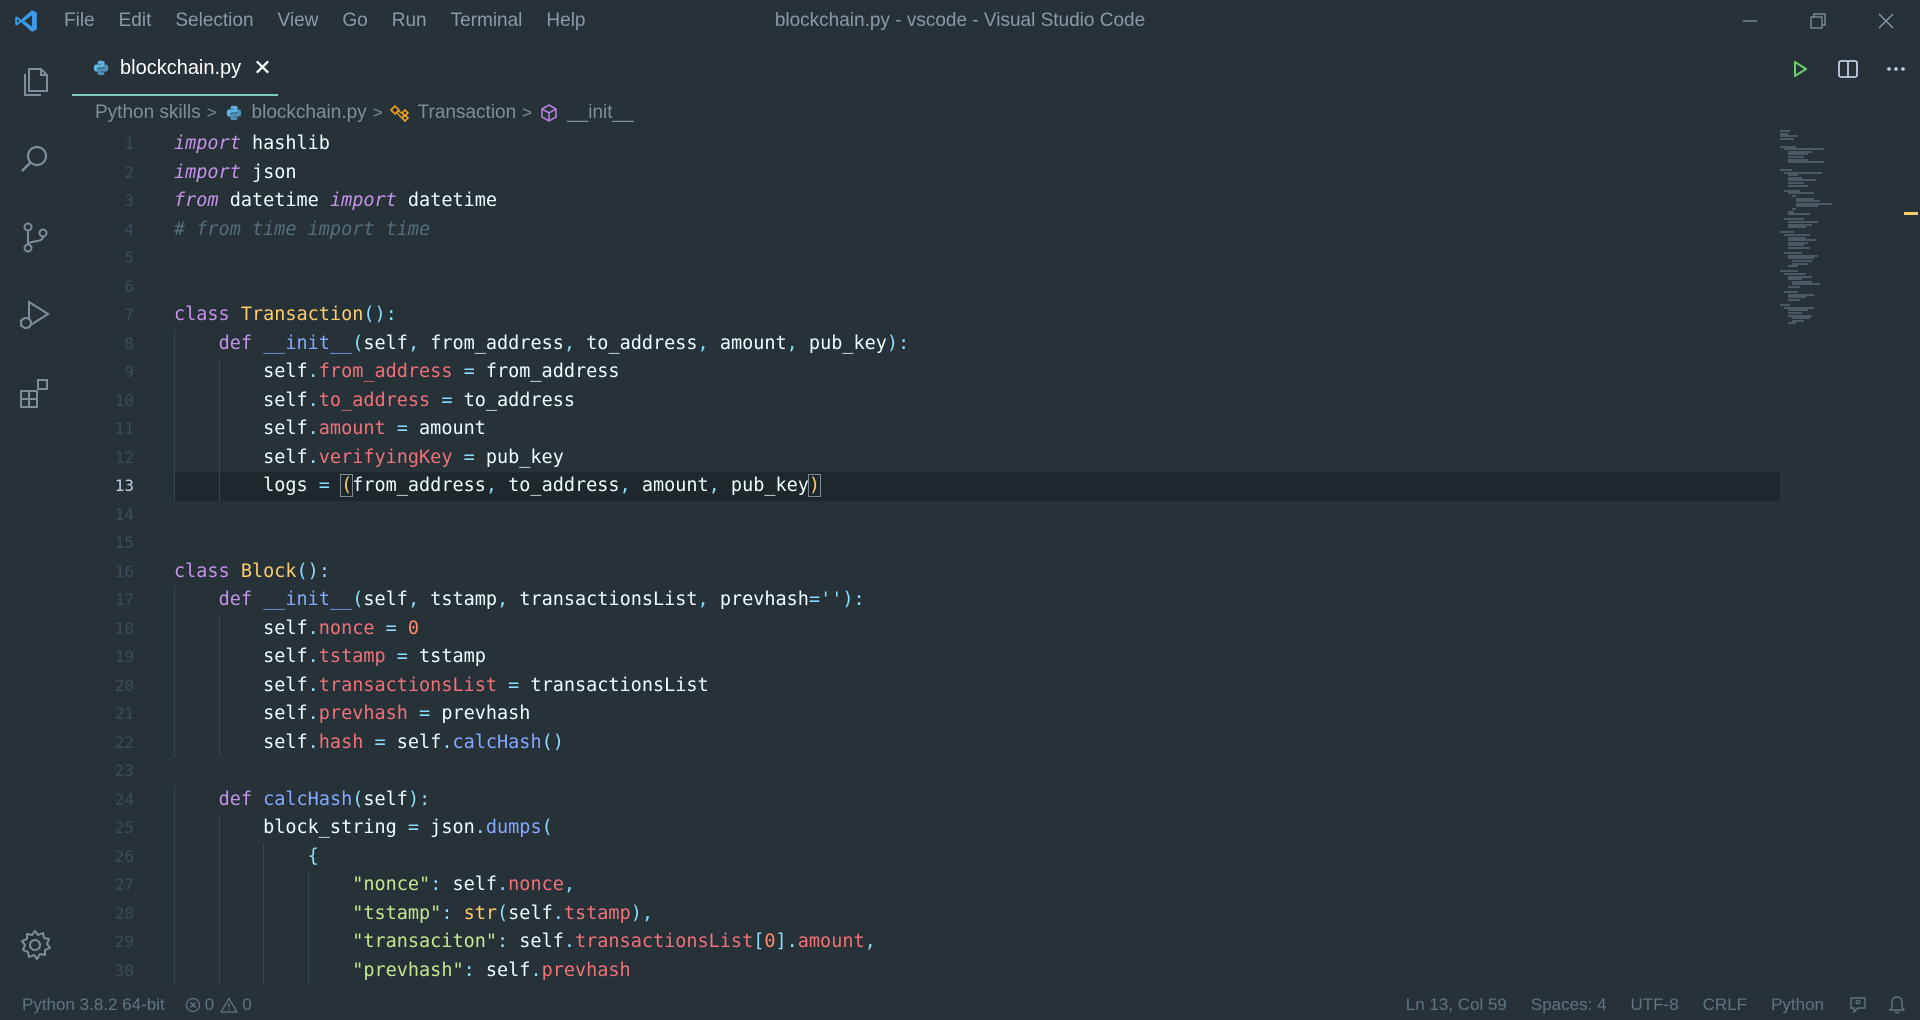 The height and width of the screenshot is (1020, 1920). I want to click on code-text: class Transaction():, so click(285, 314).